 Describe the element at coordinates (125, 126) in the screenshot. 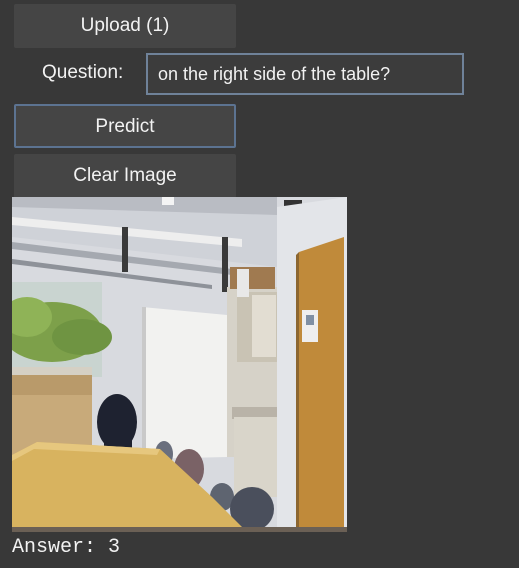

I see `predict-button: Predict` at that location.